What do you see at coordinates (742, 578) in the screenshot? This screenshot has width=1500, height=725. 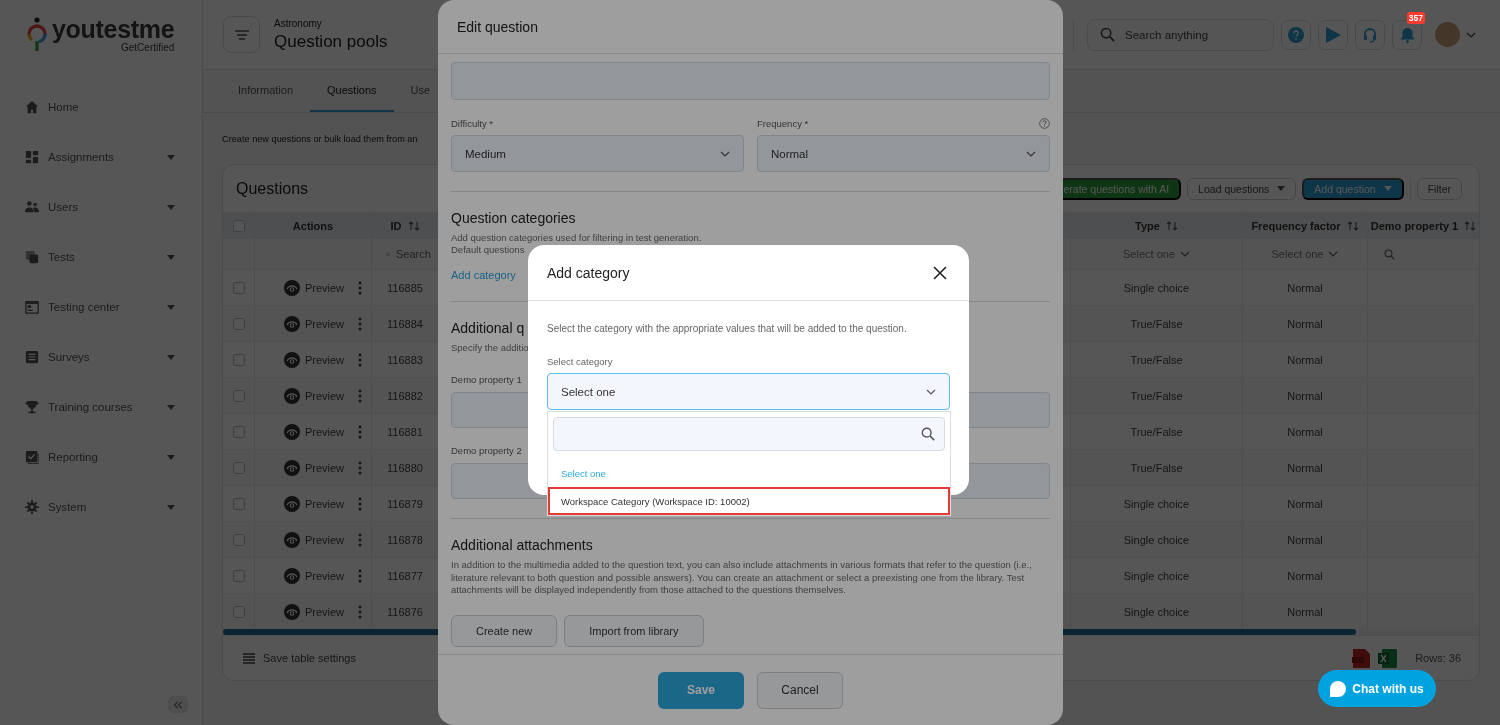 I see `section-description: In addition to the multimedia added to the question text, you can also include attachments in various formats that refer to the question (i.e., literature relevant to both question and possible answers). You can create an attachment or select a preexisting one from the library. Test attachments will be displayed independently from those attached to the questions themselves.` at bounding box center [742, 578].